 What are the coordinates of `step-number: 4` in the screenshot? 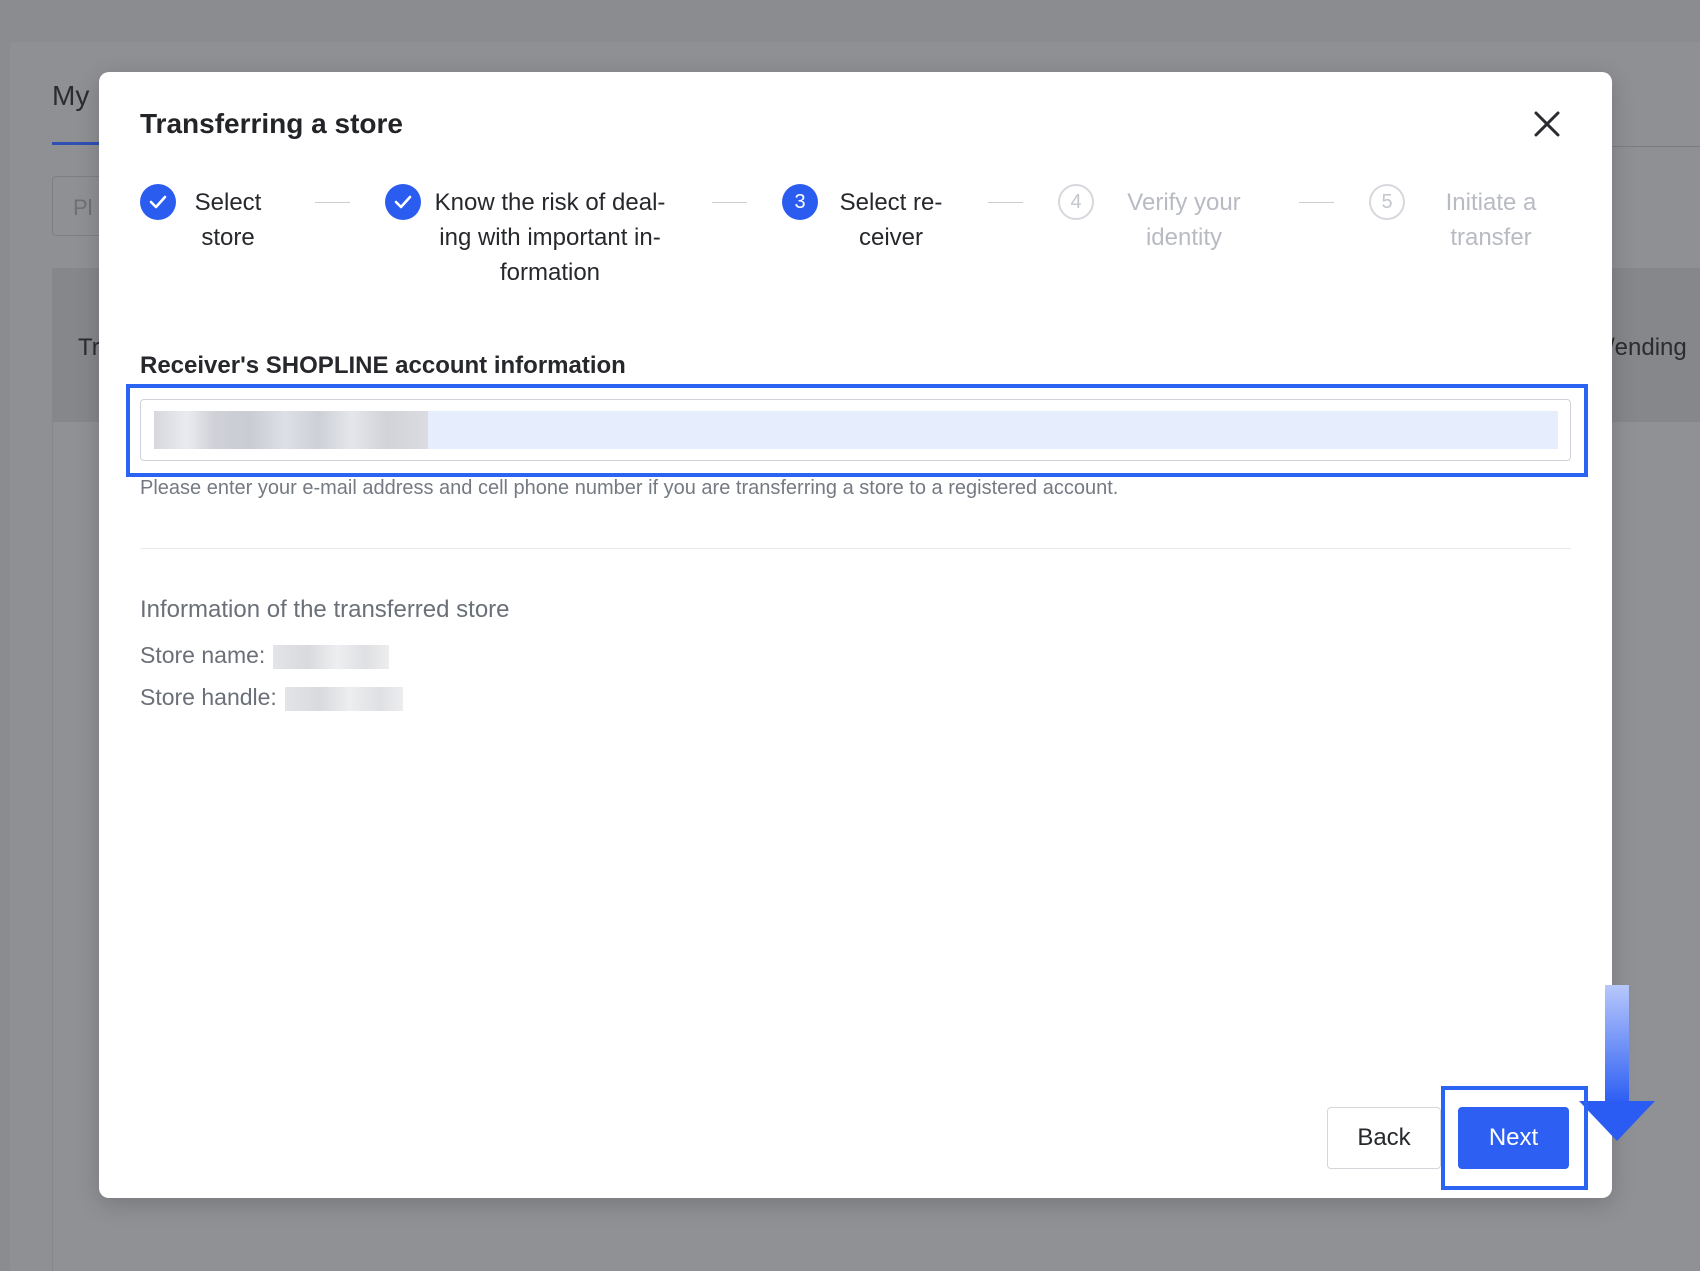 It's located at (1076, 202).